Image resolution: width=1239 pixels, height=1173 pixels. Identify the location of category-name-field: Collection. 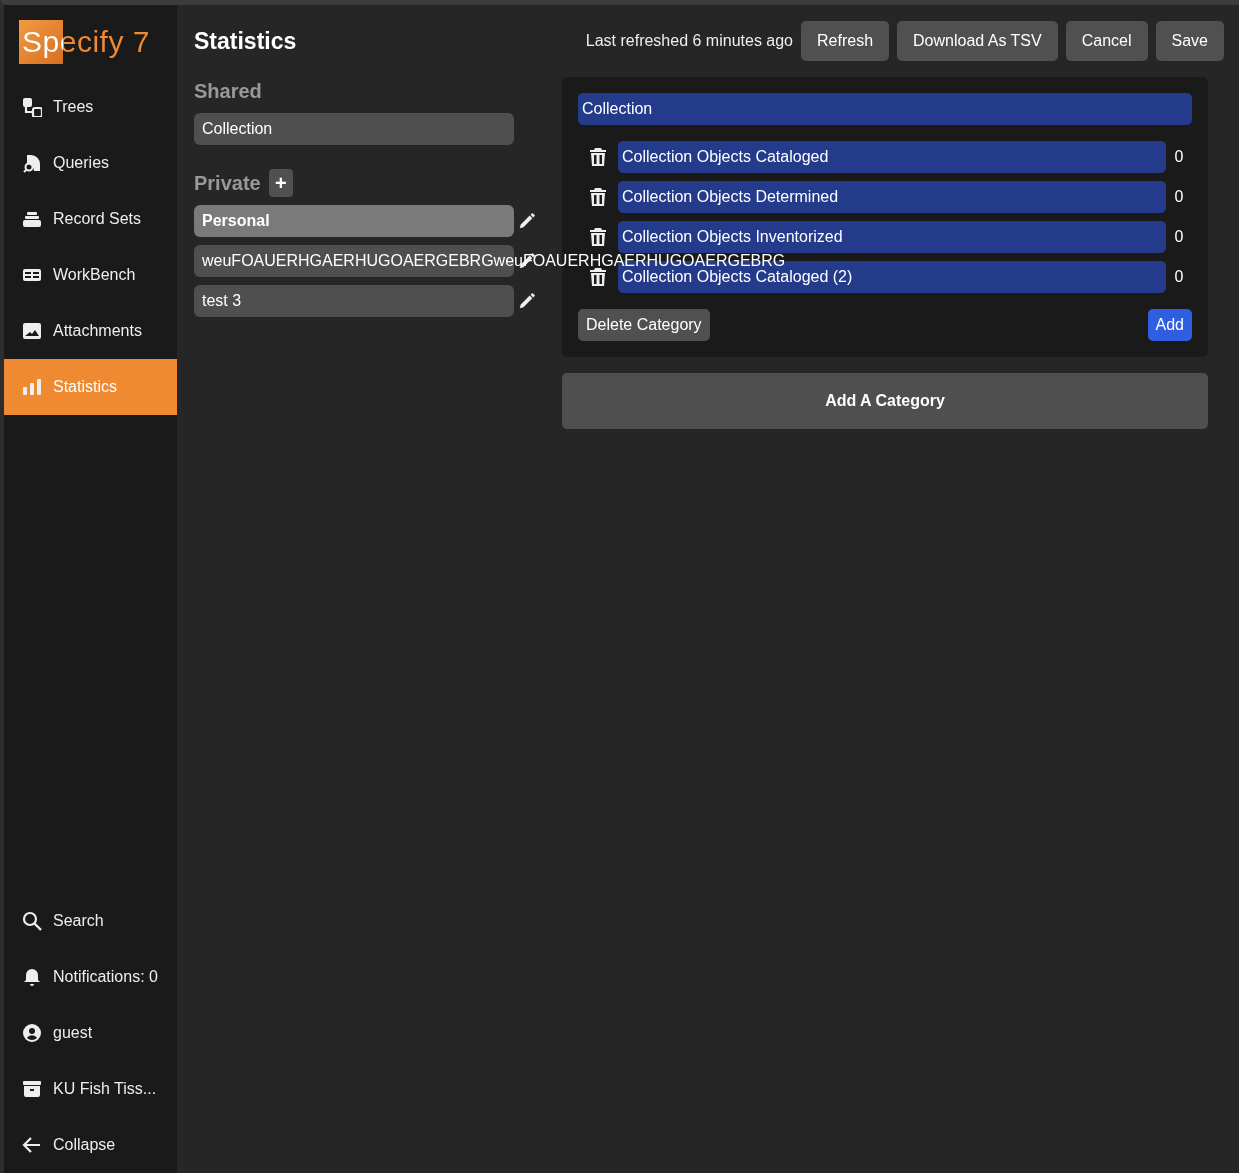
(885, 109).